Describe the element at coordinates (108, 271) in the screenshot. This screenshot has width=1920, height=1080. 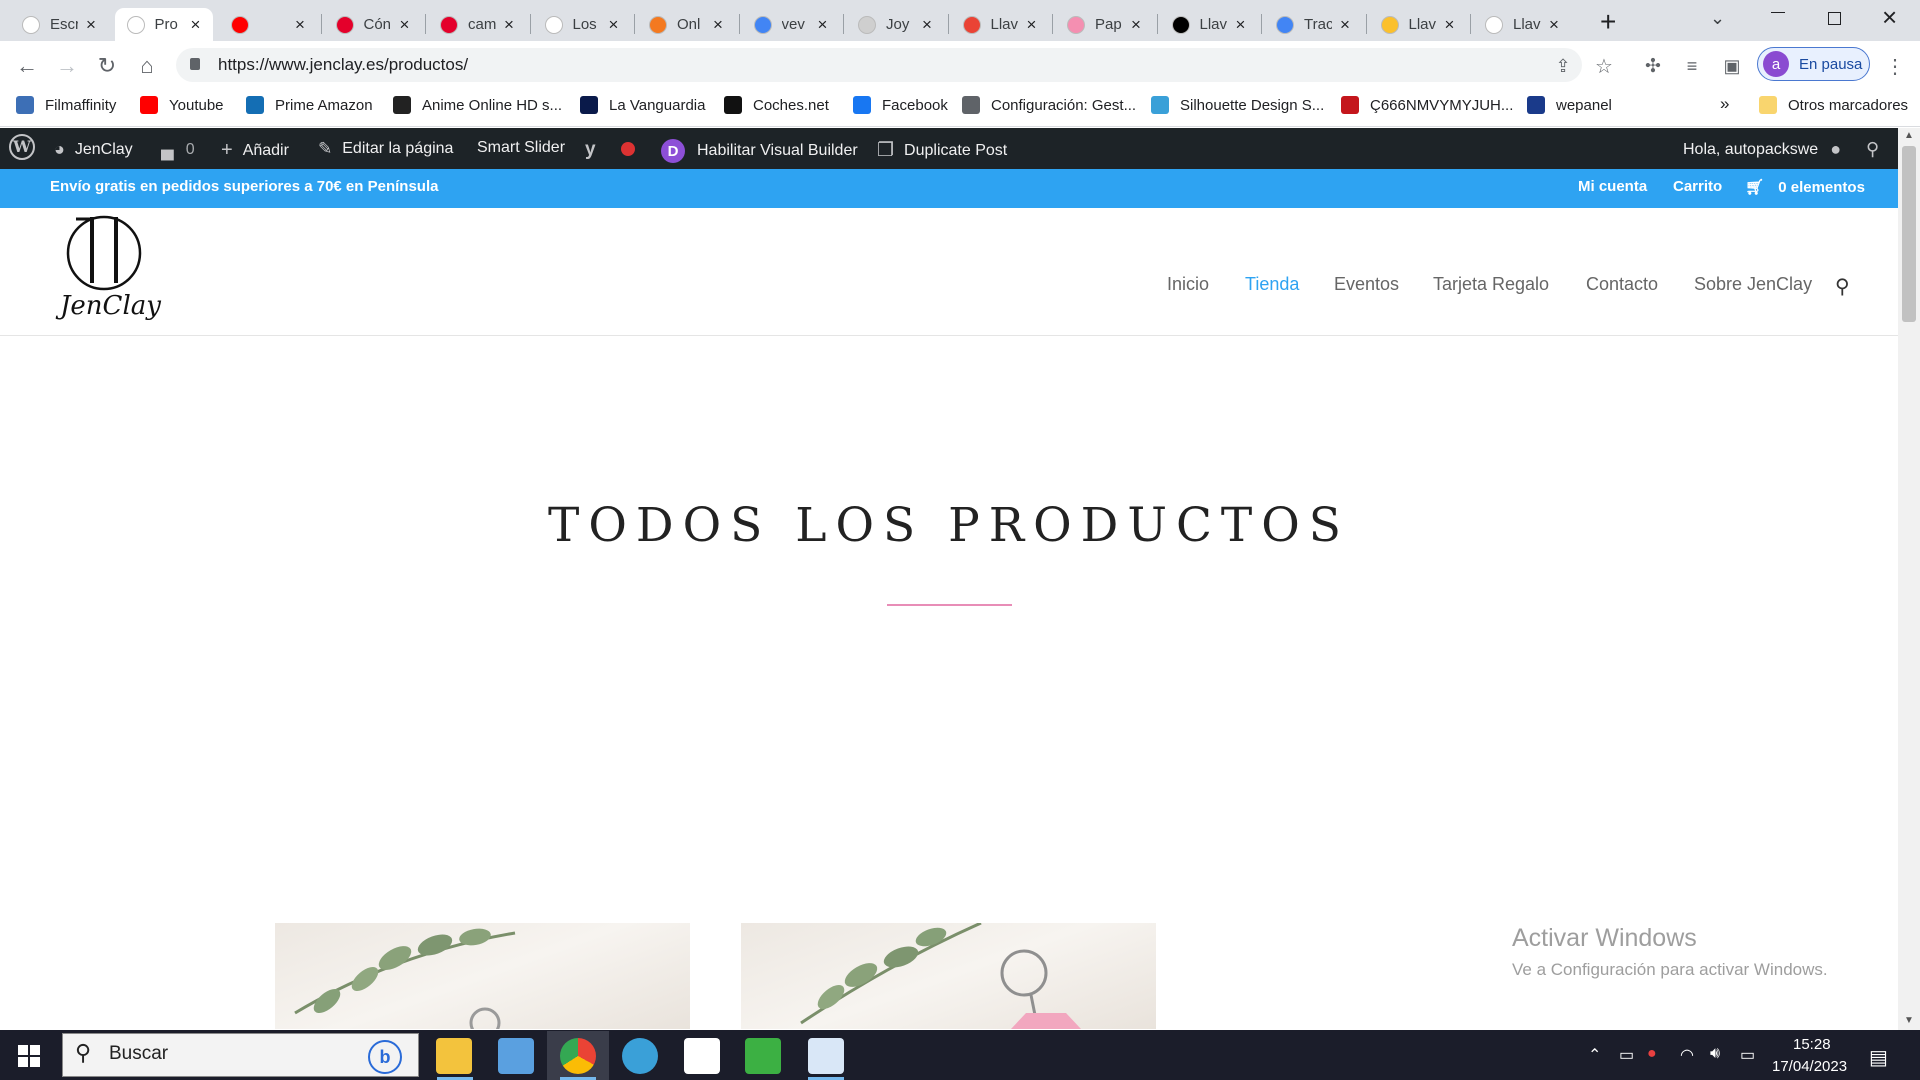
I see `site-logo: JenClay` at that location.